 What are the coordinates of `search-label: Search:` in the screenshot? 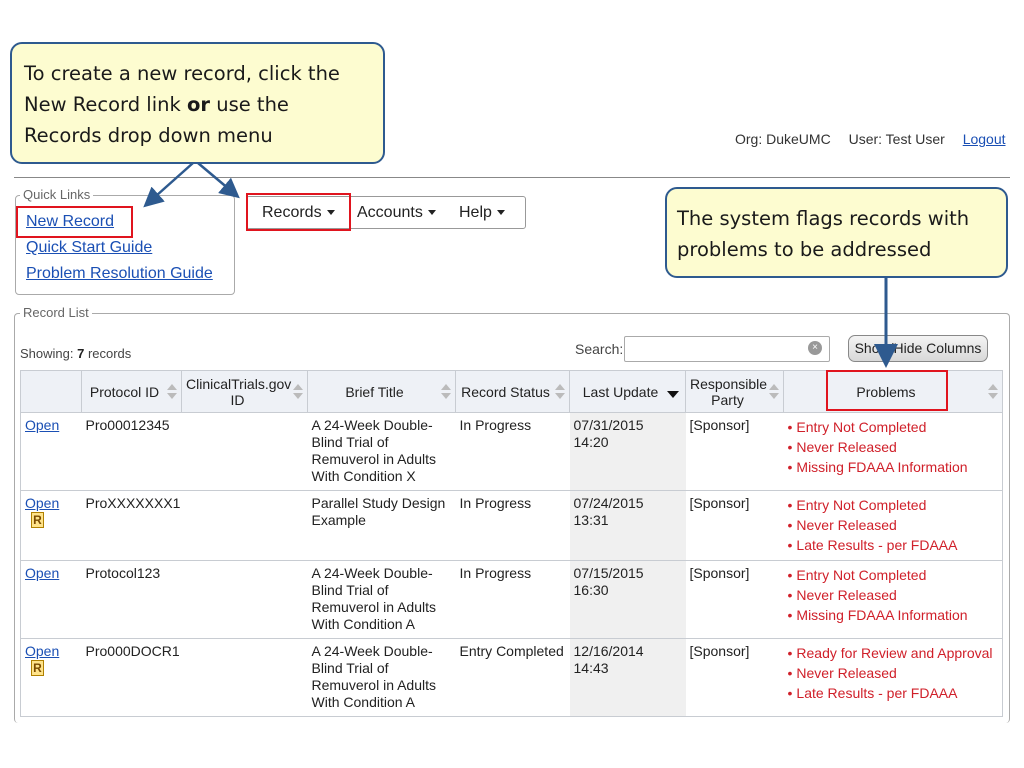 It's located at (599, 349).